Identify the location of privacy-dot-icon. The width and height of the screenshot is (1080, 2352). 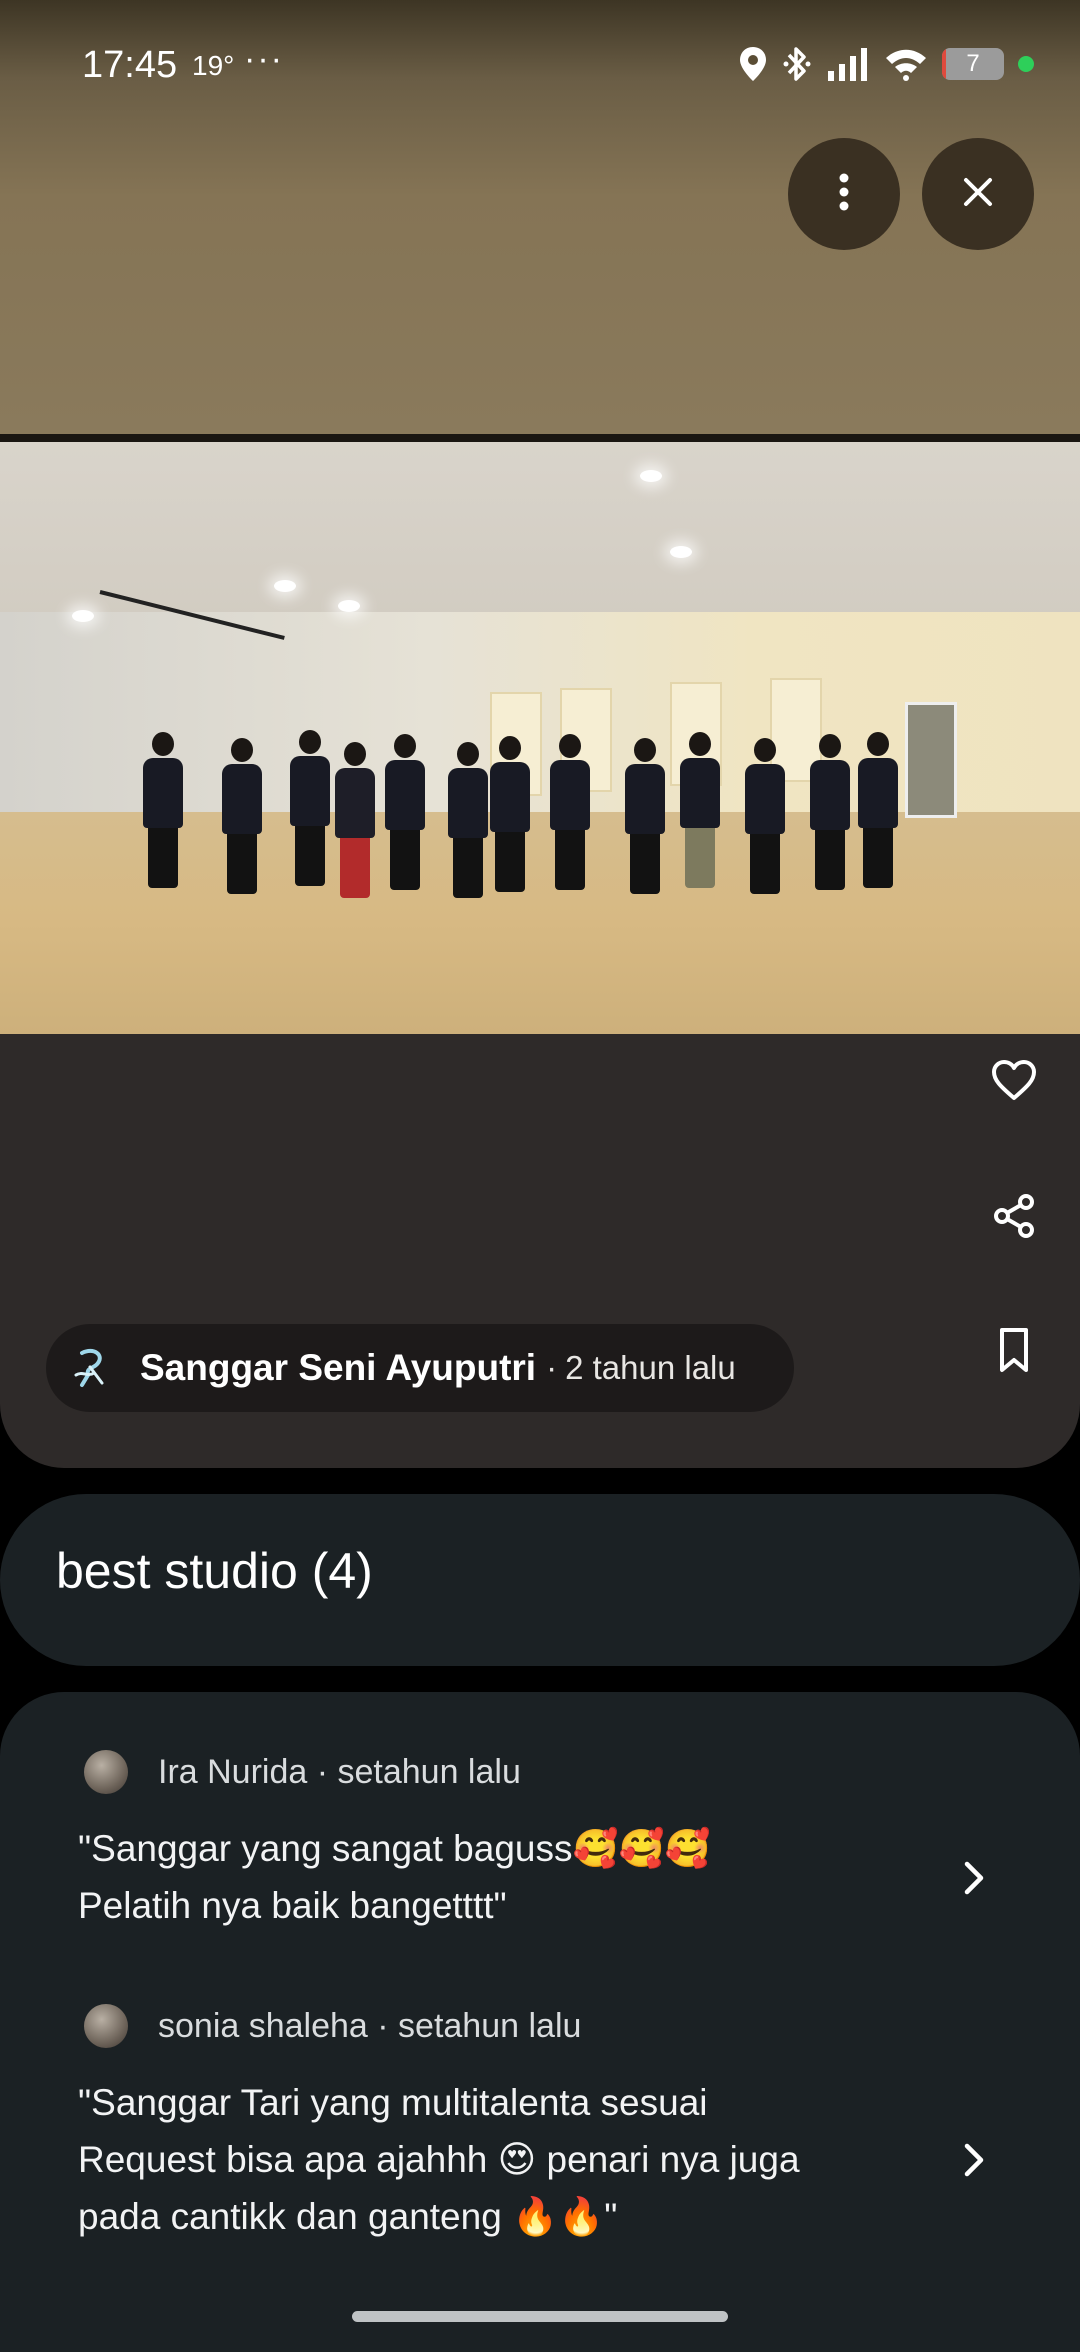
(1026, 64).